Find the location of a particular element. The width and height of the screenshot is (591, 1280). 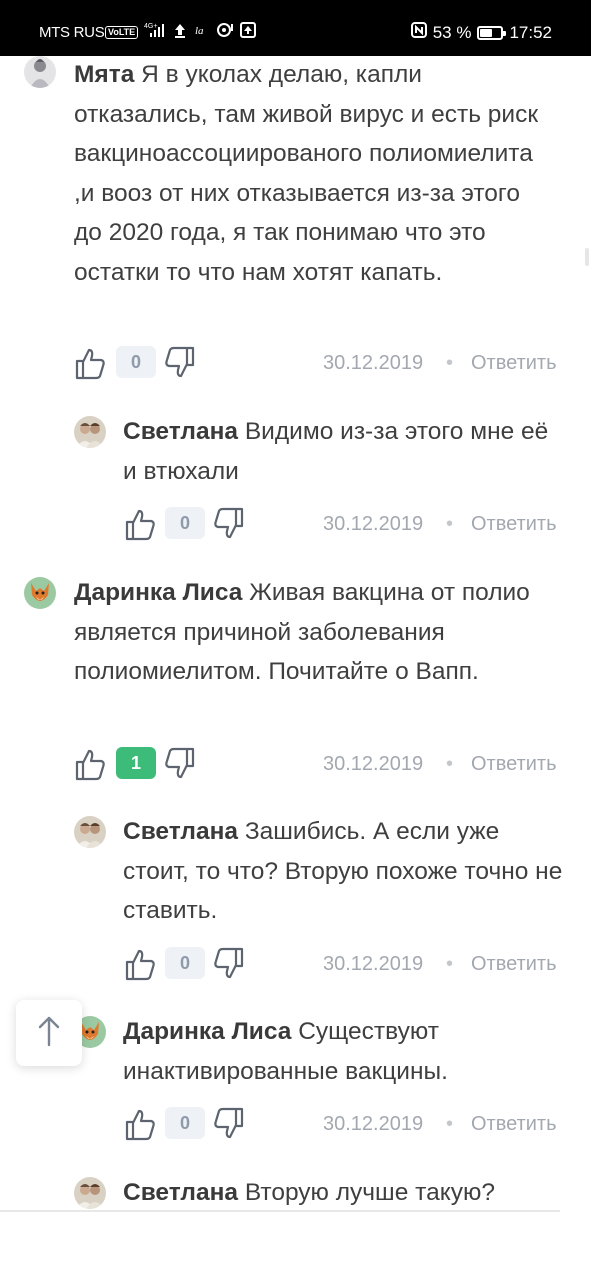

status-bar: MTS RUS VoLTE 4G+ la 53 % 17:52 is located at coordinates (295, 28).